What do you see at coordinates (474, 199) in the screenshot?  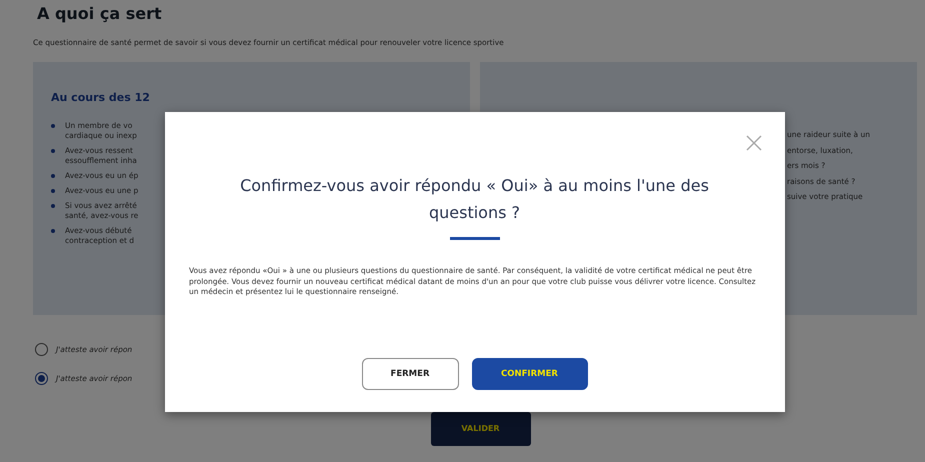 I see `modal-title: Confirmez-vous avoir répondu « Oui» à au moins l'une des questions ?` at bounding box center [474, 199].